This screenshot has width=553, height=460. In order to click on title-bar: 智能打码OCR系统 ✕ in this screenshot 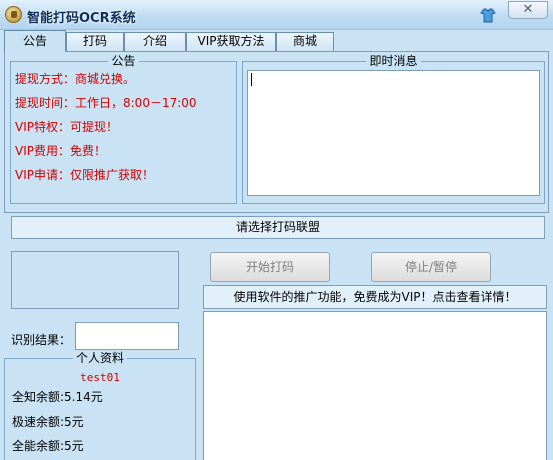, I will do `click(276, 15)`.